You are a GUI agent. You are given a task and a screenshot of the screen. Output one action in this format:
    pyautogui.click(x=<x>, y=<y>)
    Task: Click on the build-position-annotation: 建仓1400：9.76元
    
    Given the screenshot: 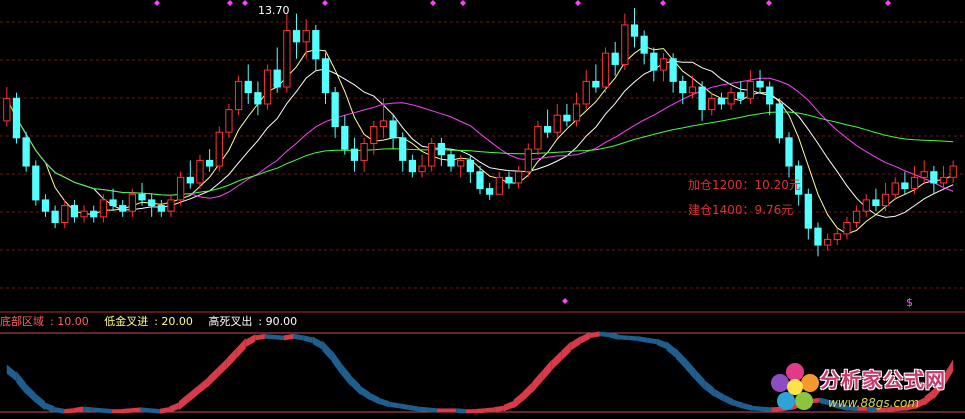 What is the action you would take?
    pyautogui.click(x=740, y=210)
    